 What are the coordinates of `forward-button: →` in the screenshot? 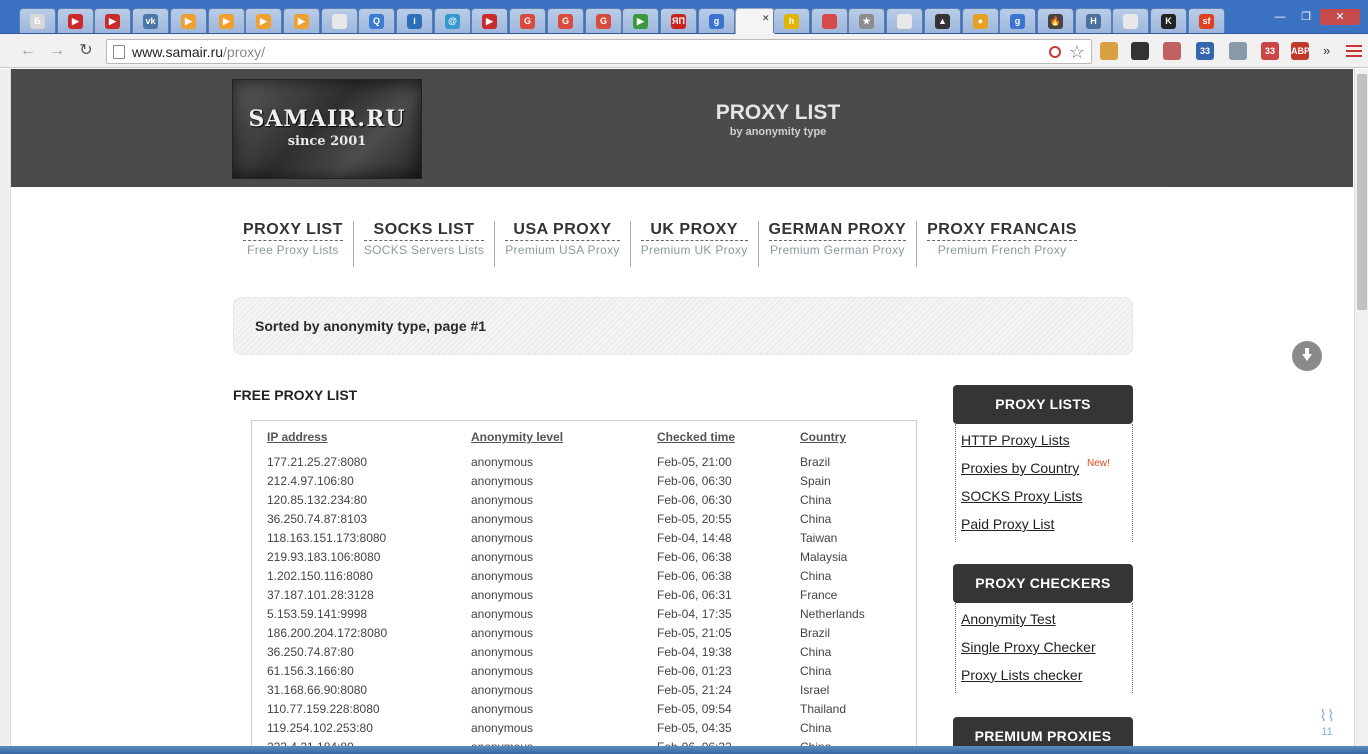 It's located at (57, 51).